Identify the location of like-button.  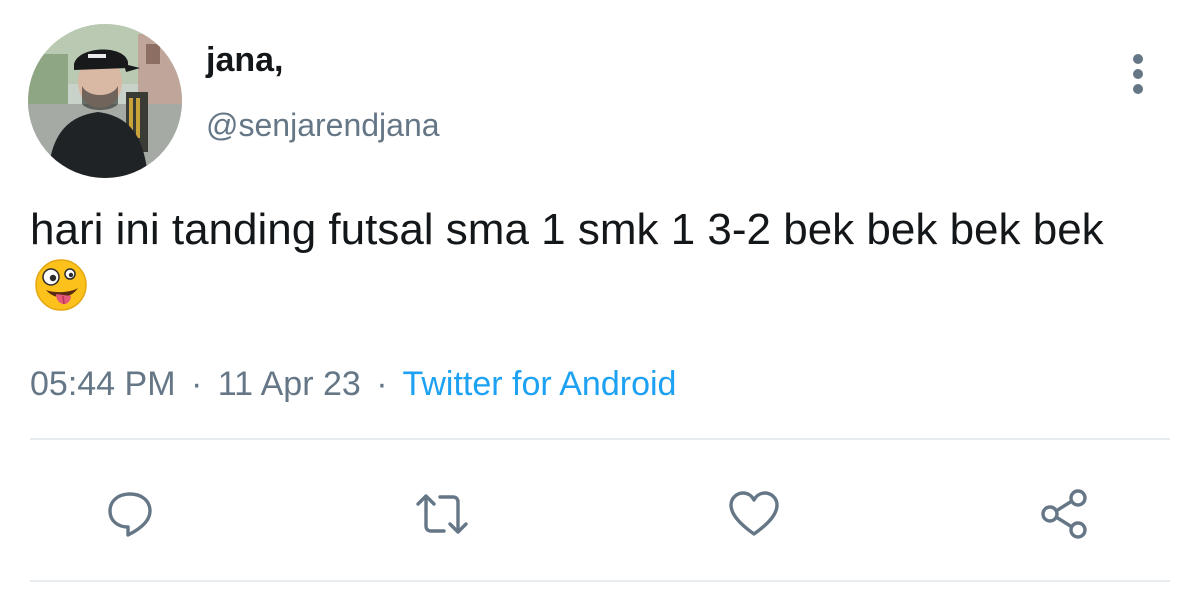
(754, 514).